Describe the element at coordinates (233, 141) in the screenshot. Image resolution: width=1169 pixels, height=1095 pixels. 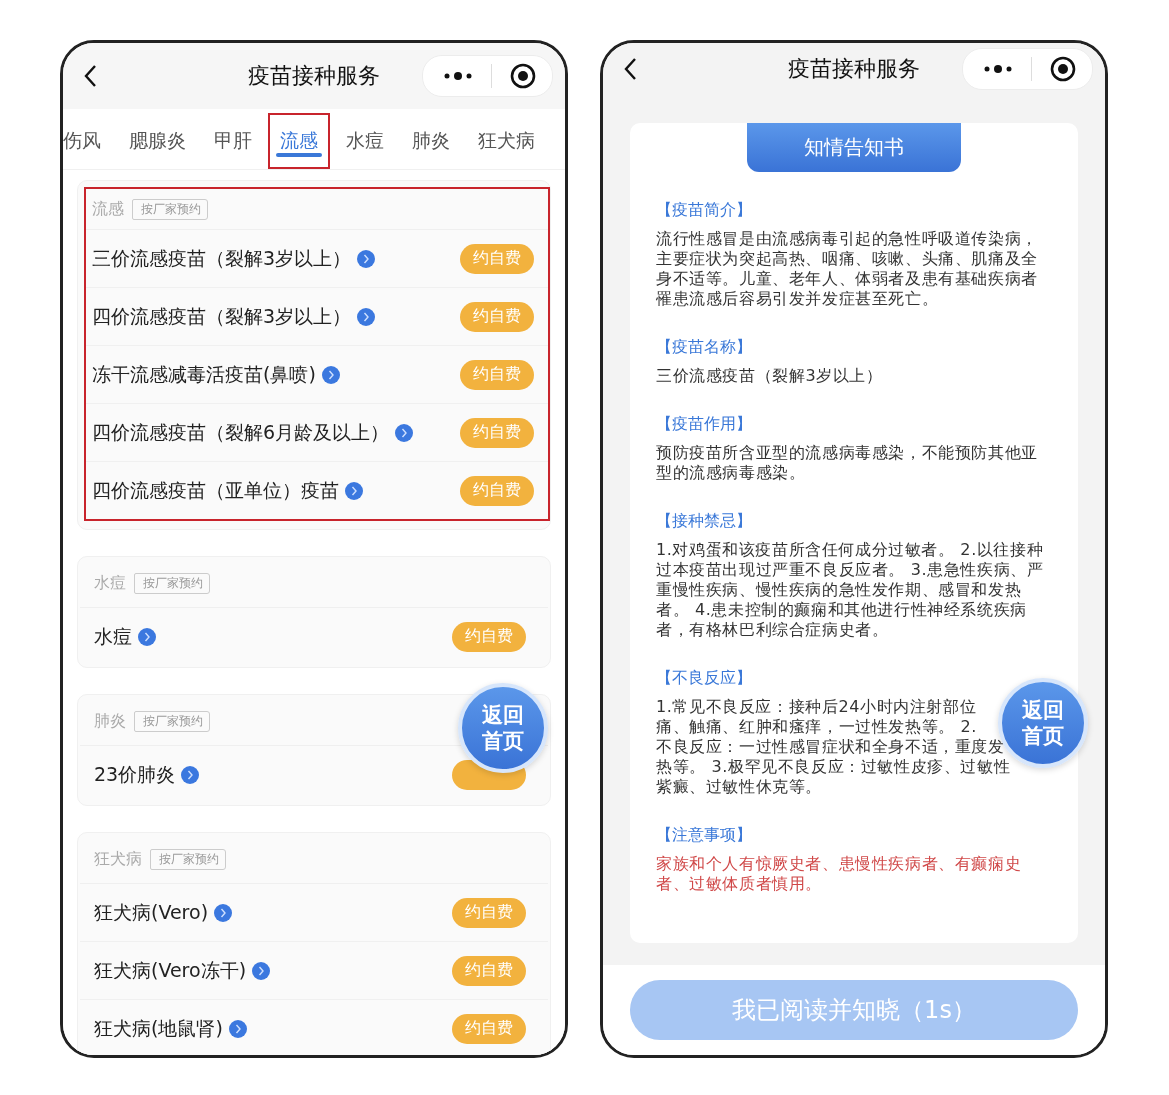
I see `category-tab: 甲肝` at that location.